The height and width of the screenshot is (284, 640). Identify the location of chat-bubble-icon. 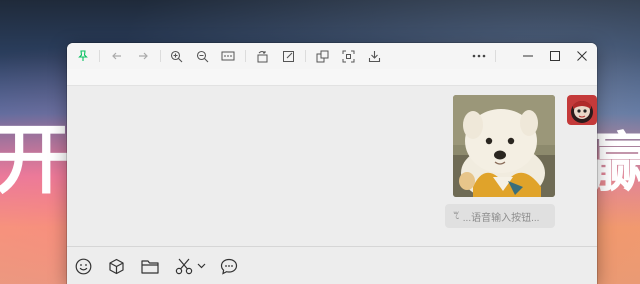
(229, 266).